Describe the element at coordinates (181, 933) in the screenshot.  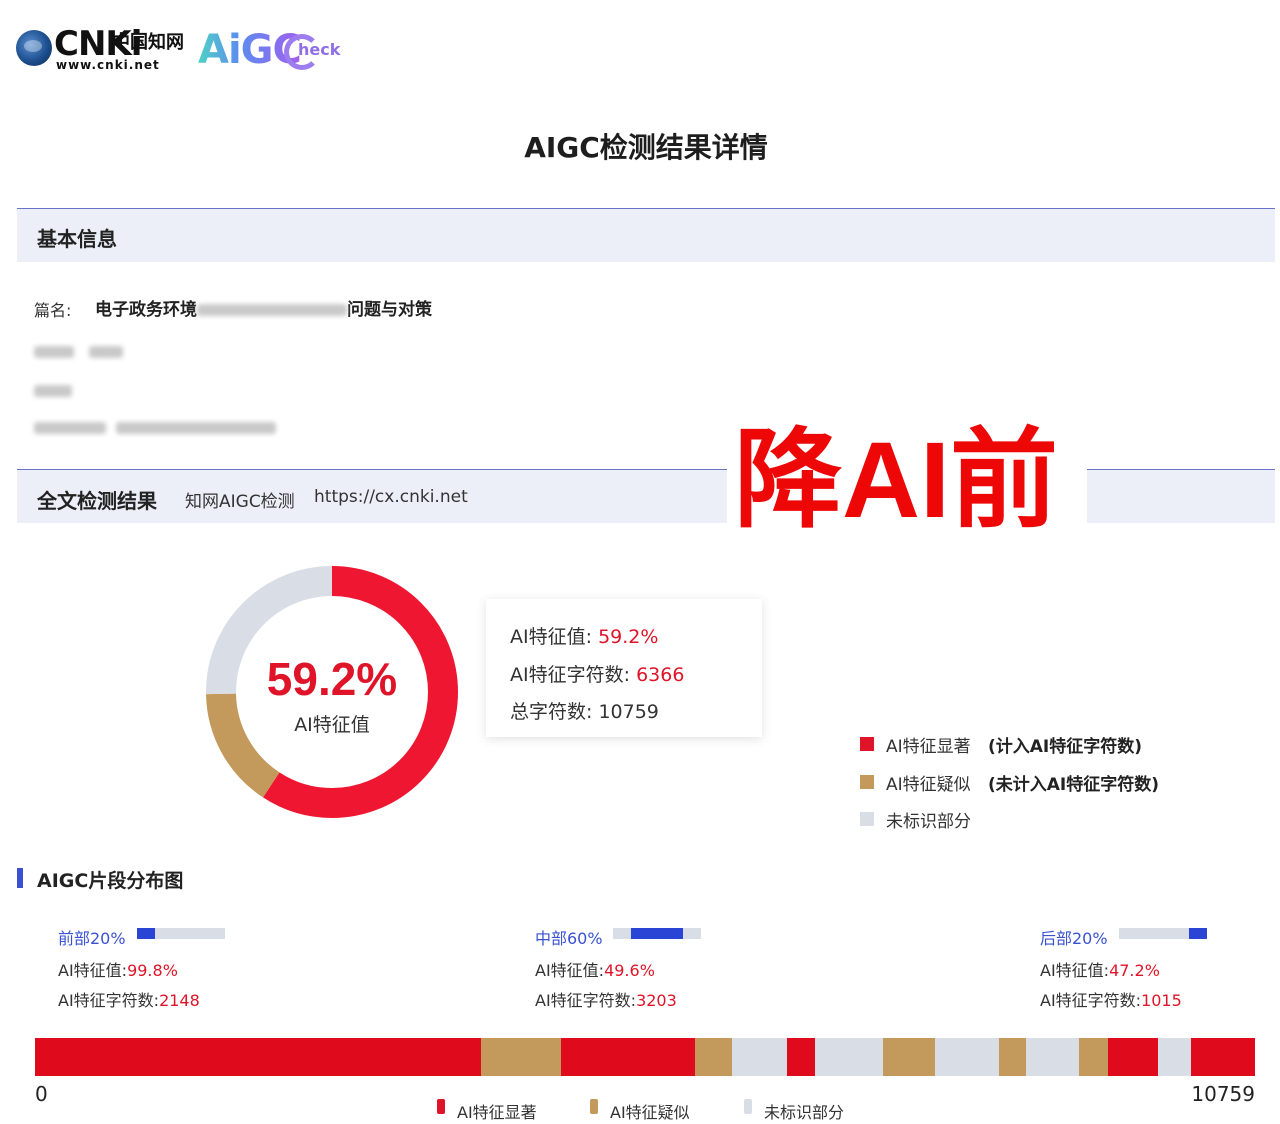
I see `segment-front-position-bar` at that location.